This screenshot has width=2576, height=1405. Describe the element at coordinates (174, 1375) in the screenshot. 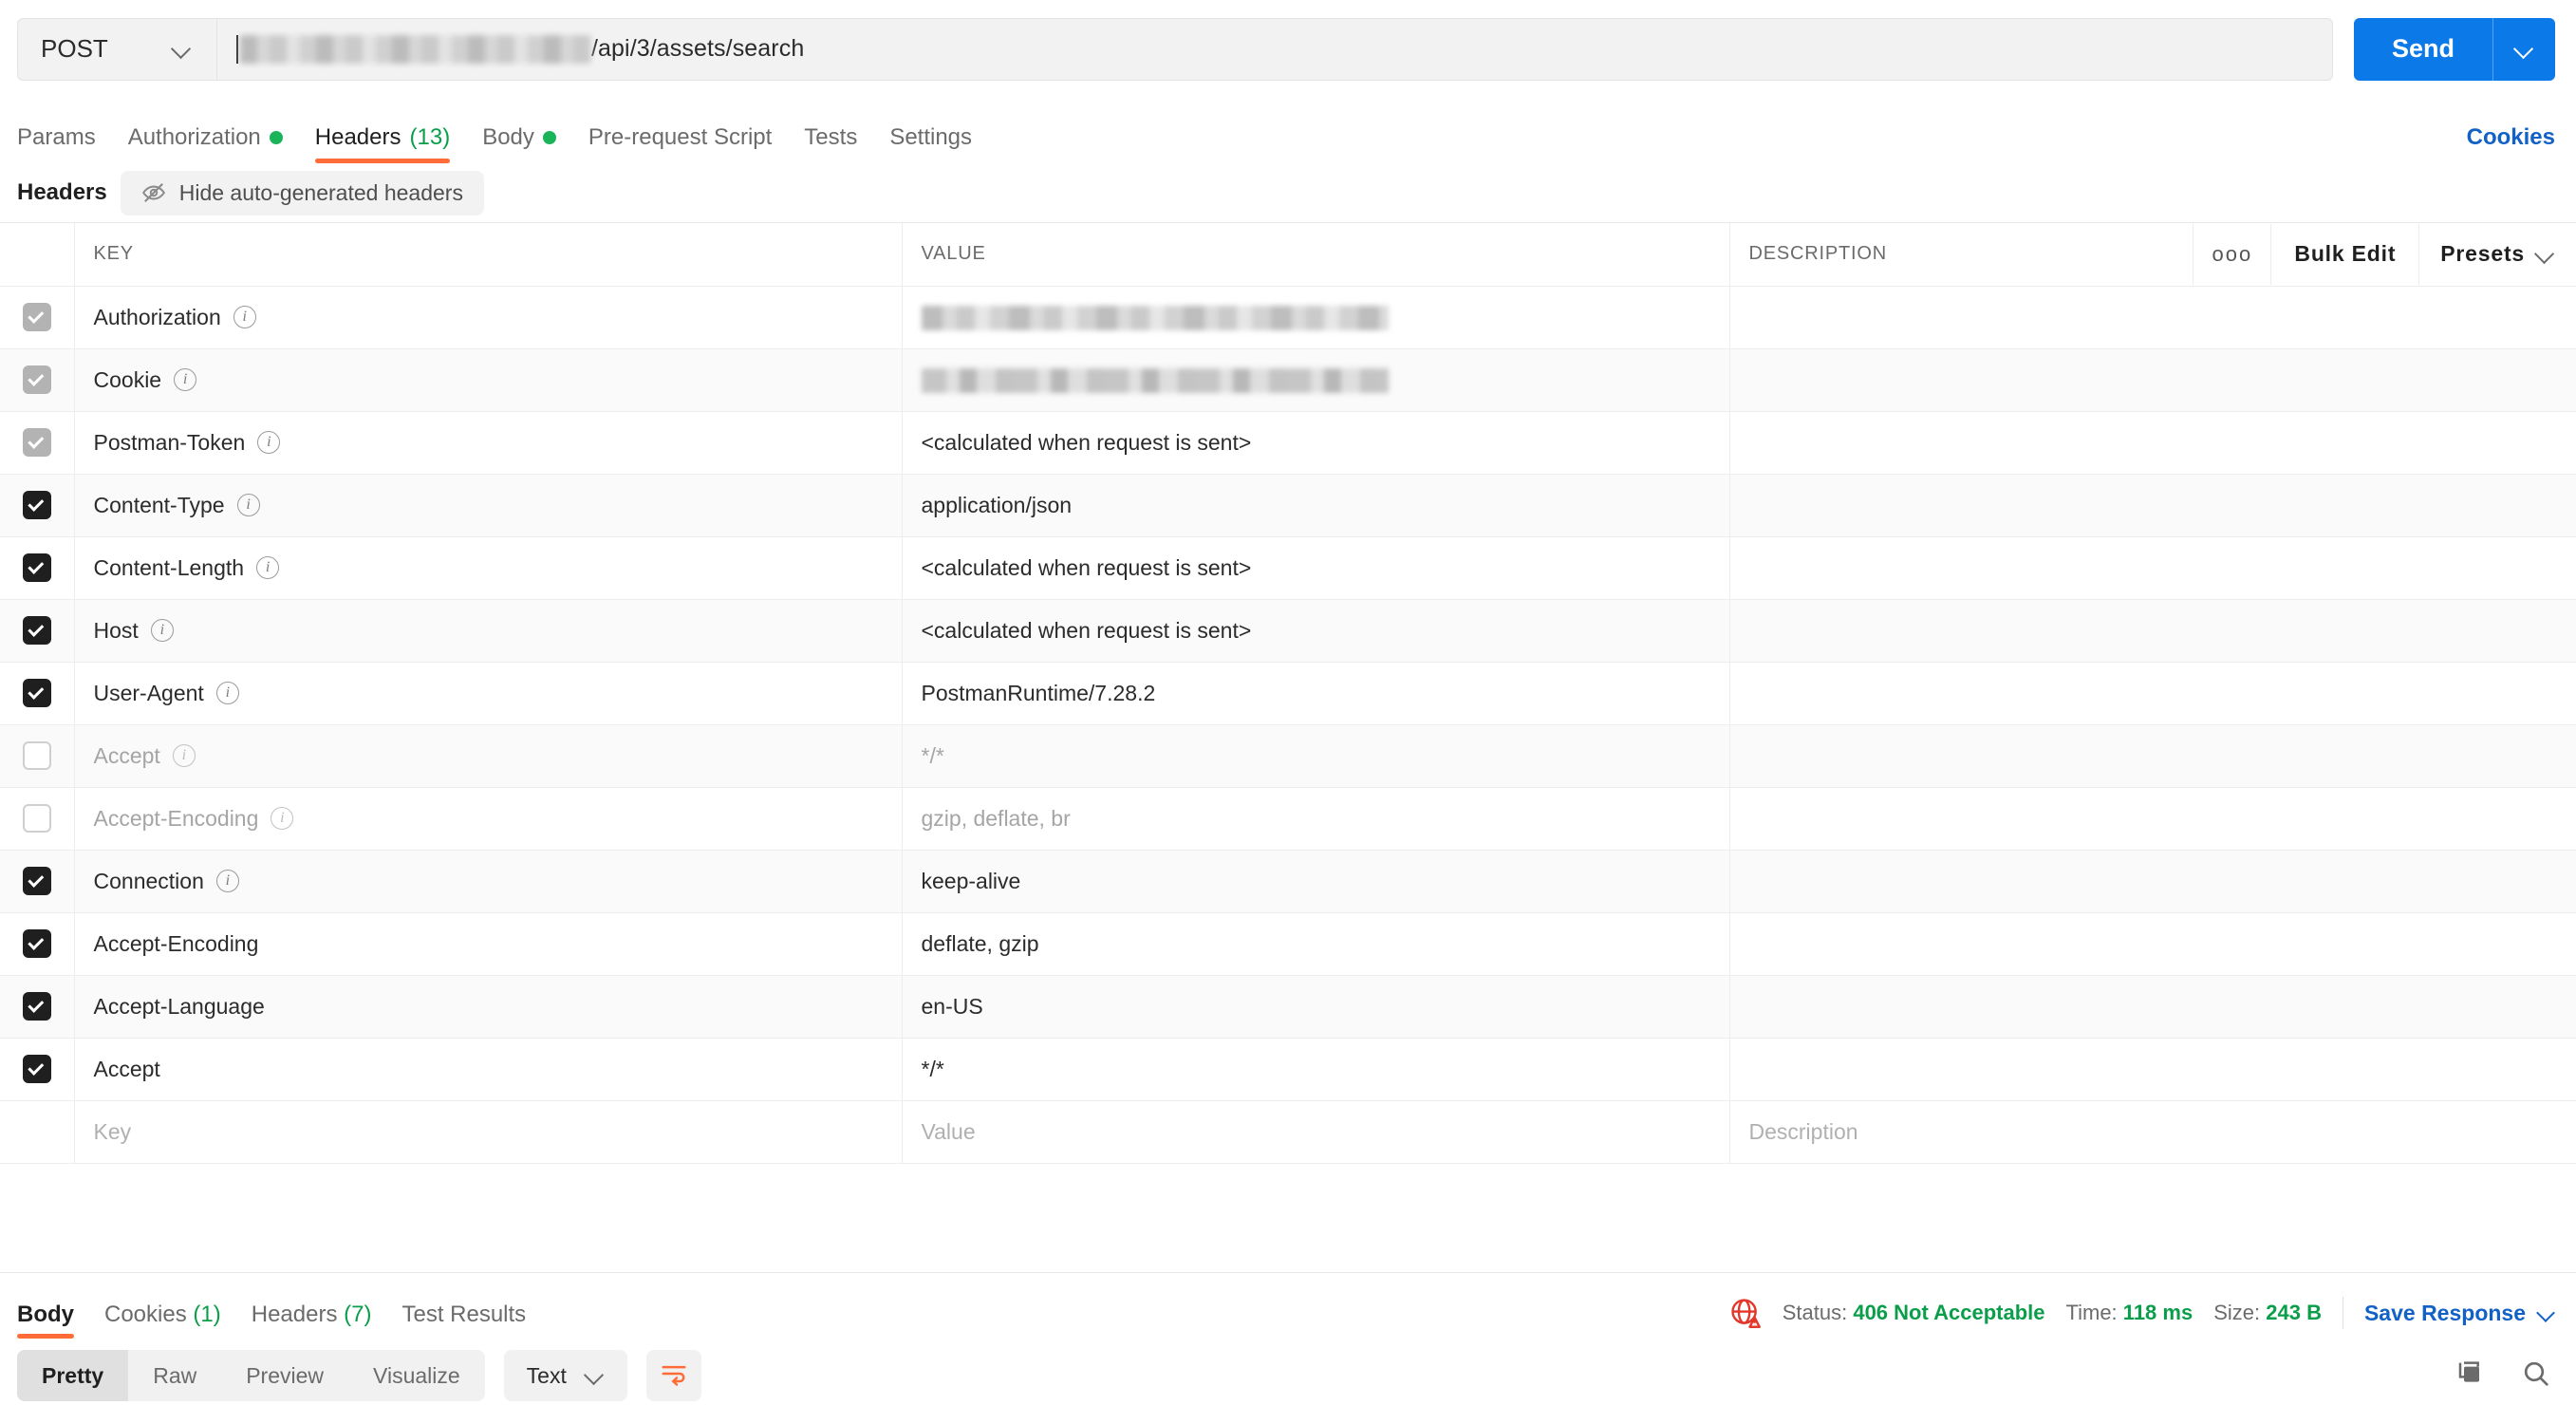

I see `view-mode-raw: Raw` at that location.